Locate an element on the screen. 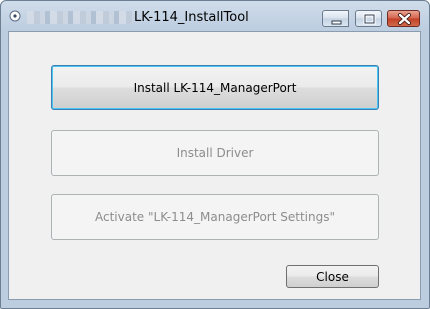  app-icon is located at coordinates (15, 16).